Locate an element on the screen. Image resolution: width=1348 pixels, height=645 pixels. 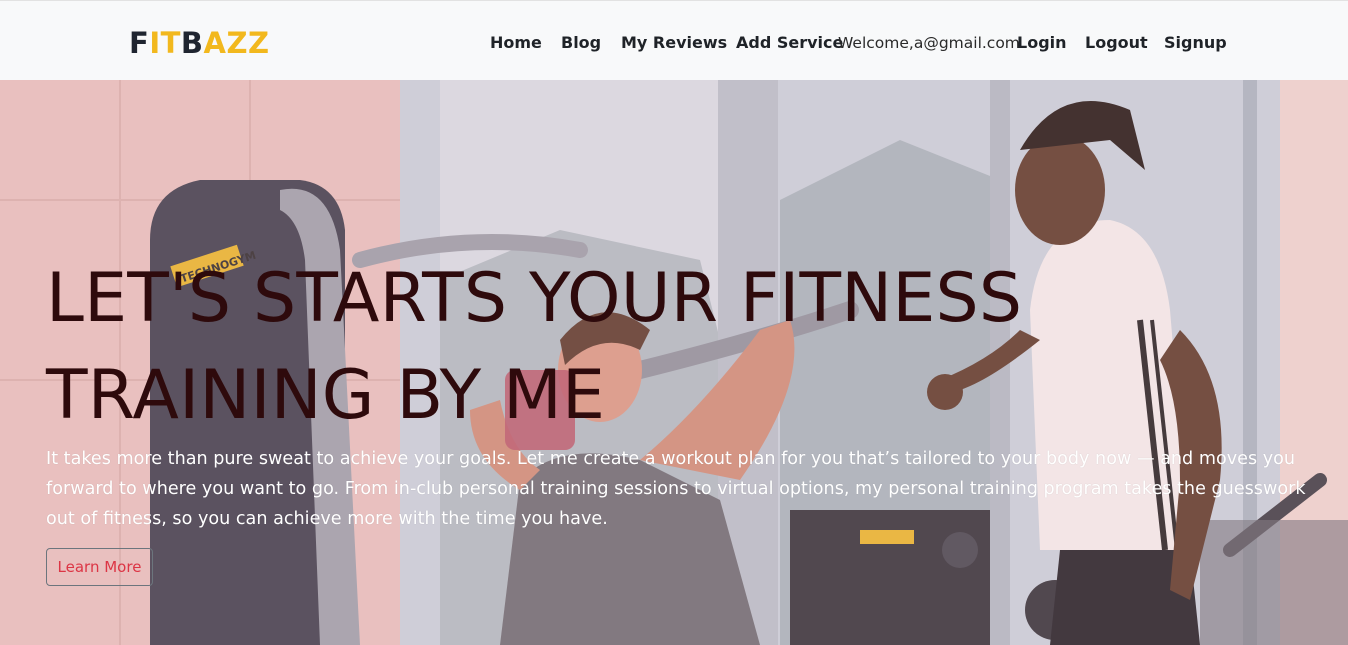
brand-logo: FITBAZZ is located at coordinates (199, 43).